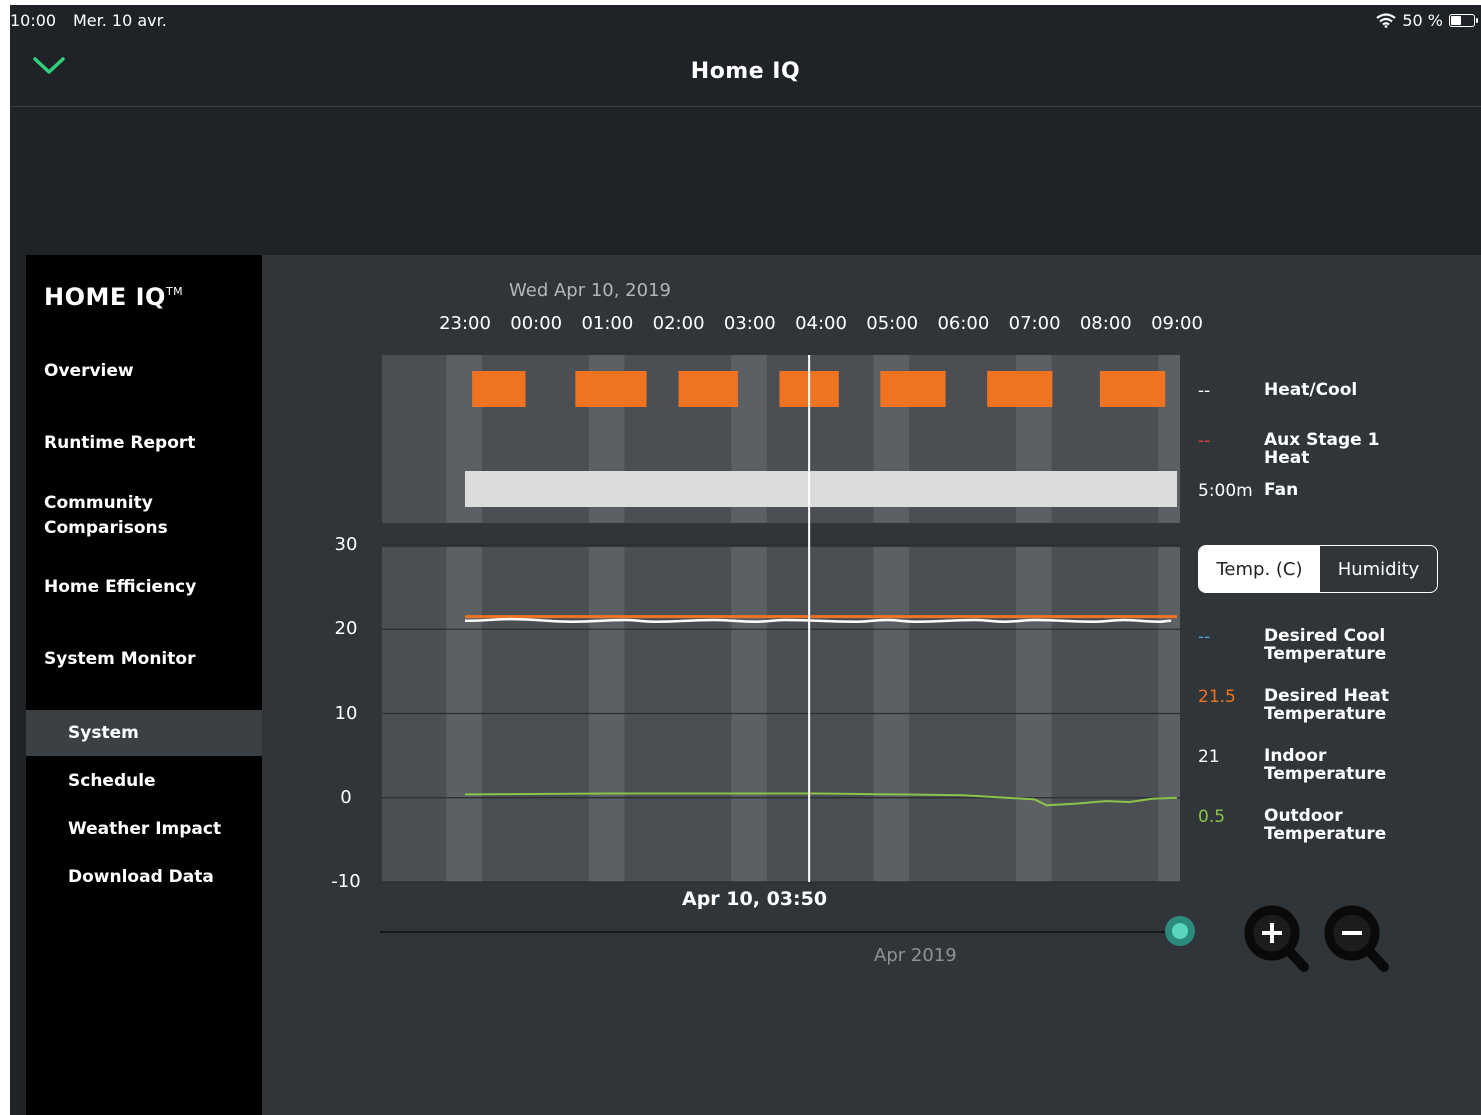 The width and height of the screenshot is (1481, 1115). I want to click on zoom-in-icon, so click(1276, 939).